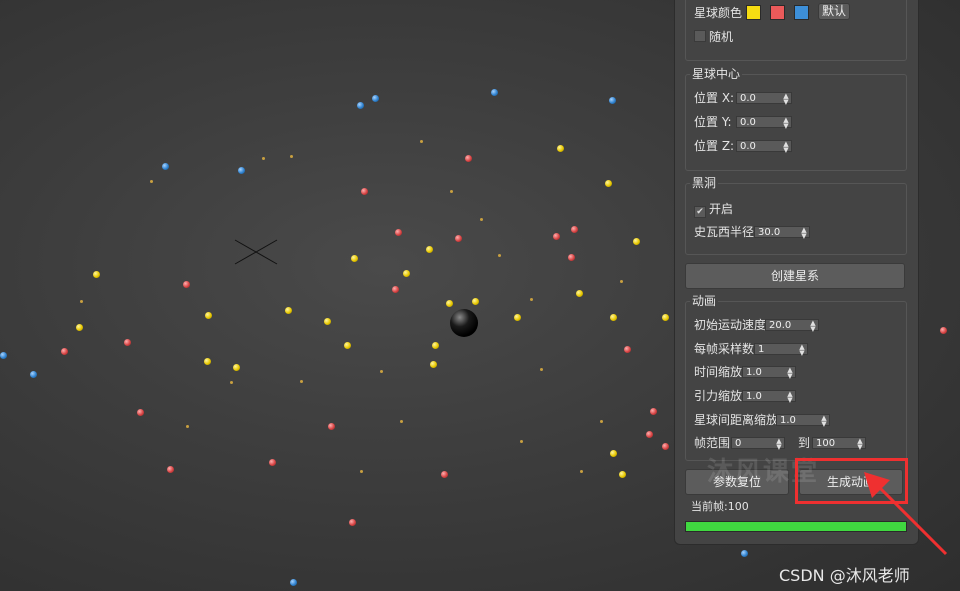 Image resolution: width=960 pixels, height=591 pixels. Describe the element at coordinates (796, 30) in the screenshot. I see `star-color-group: 星球颜色 默认 随机` at that location.